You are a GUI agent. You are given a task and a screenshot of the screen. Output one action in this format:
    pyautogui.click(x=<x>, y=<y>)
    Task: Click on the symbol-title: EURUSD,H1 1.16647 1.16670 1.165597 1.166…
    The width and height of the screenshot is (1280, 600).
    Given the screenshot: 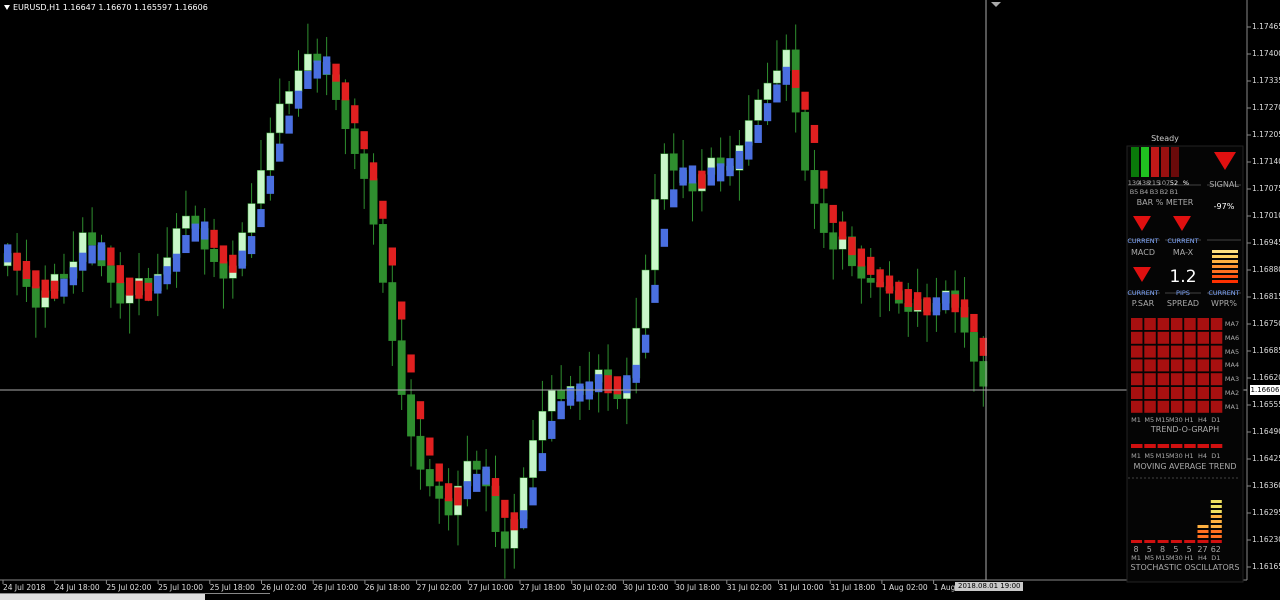 What is the action you would take?
    pyautogui.click(x=106, y=7)
    